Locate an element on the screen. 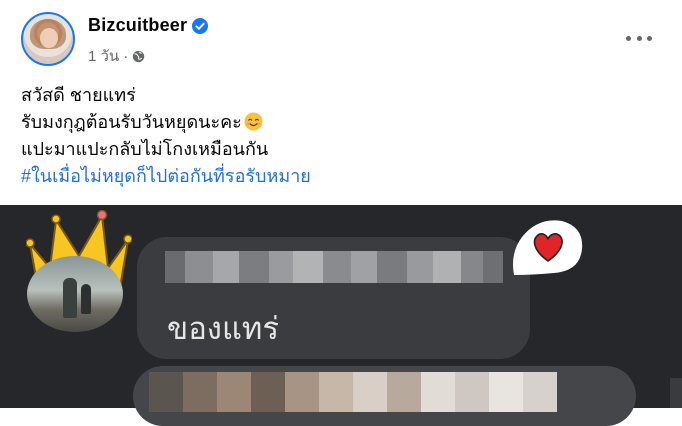  blurred-commenter-name is located at coordinates (334, 267).